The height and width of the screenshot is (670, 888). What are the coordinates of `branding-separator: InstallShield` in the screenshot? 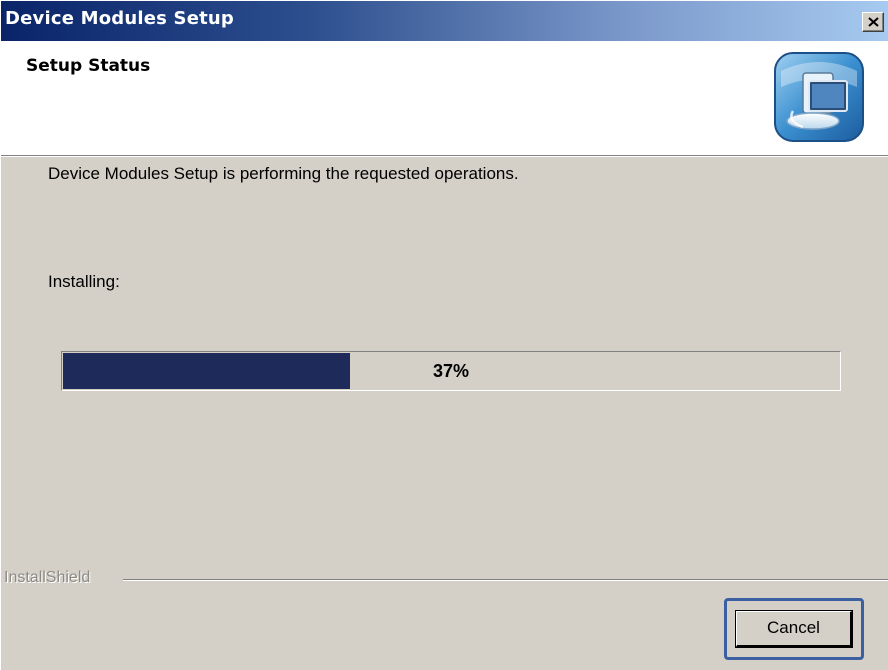 It's located at (444, 580).